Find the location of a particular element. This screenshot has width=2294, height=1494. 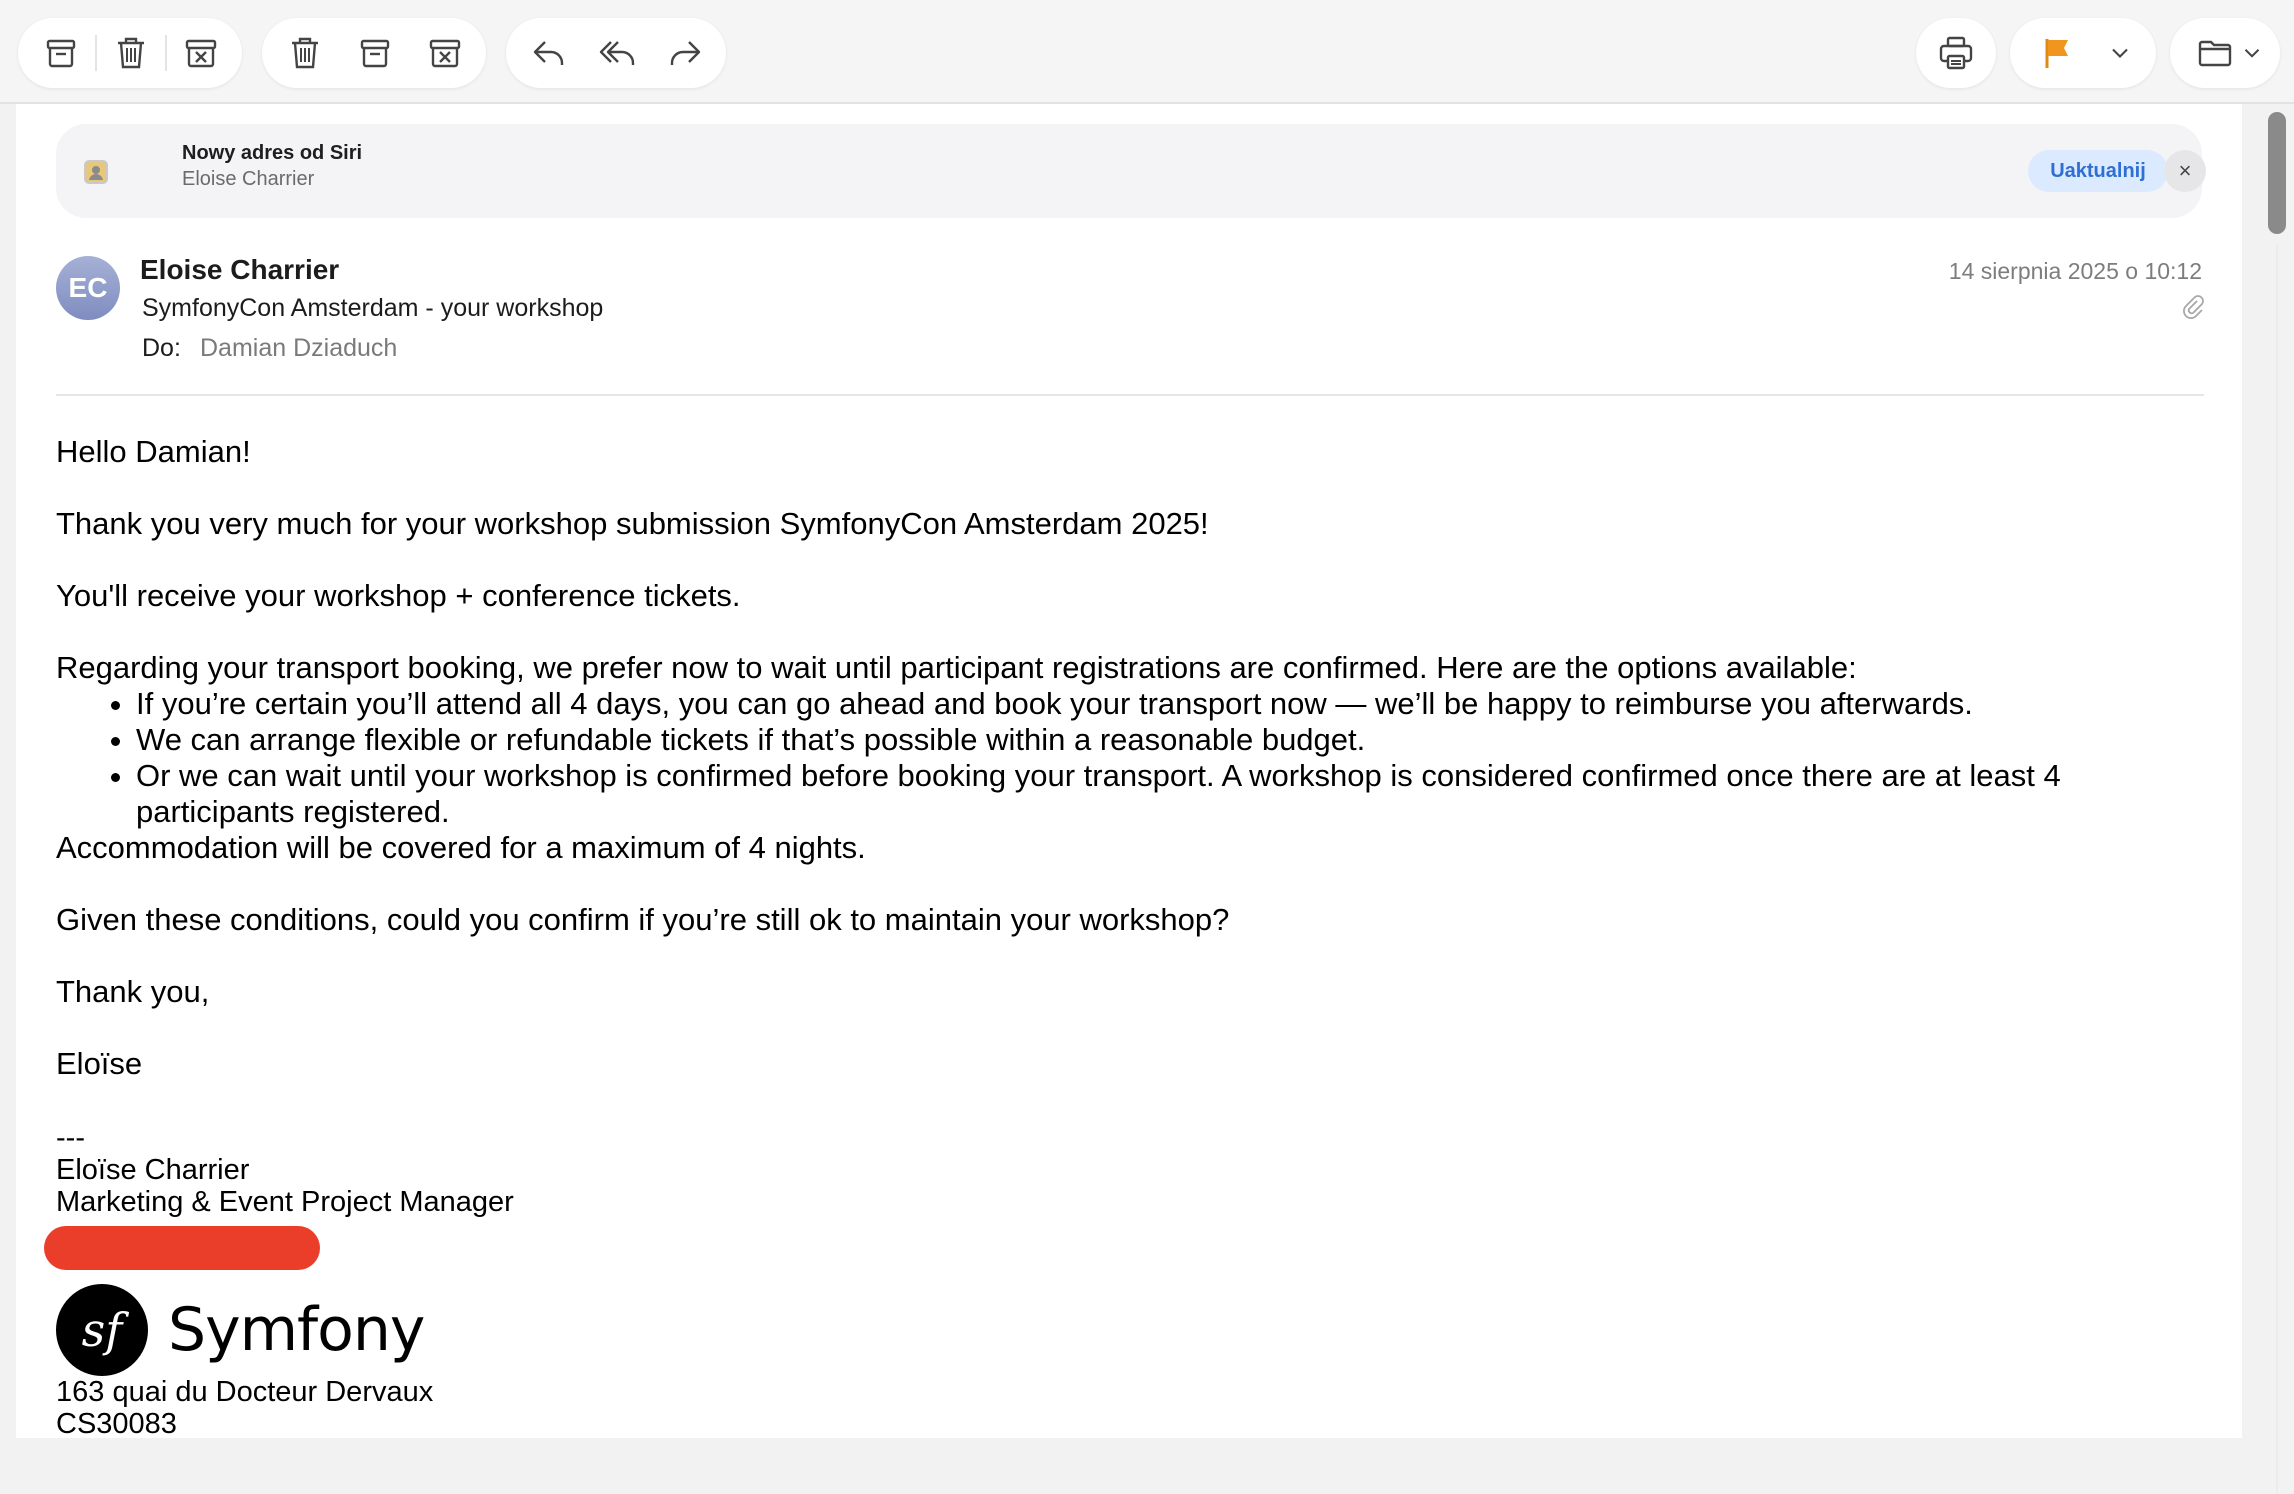

closing: Thank you, is located at coordinates (133, 991).